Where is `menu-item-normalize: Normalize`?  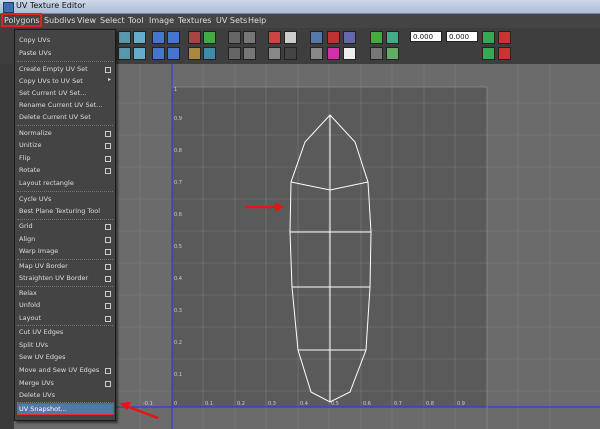
menu-item-normalize: Normalize is located at coordinates (35, 133).